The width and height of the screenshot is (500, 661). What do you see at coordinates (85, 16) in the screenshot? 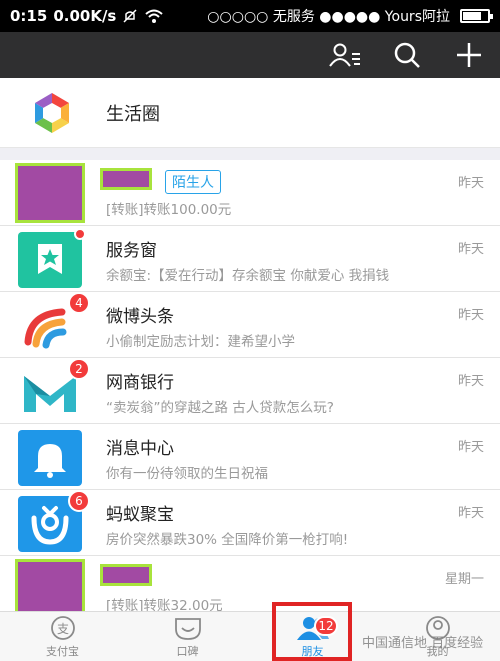
I see `status-speed: 0.00K/s` at bounding box center [85, 16].